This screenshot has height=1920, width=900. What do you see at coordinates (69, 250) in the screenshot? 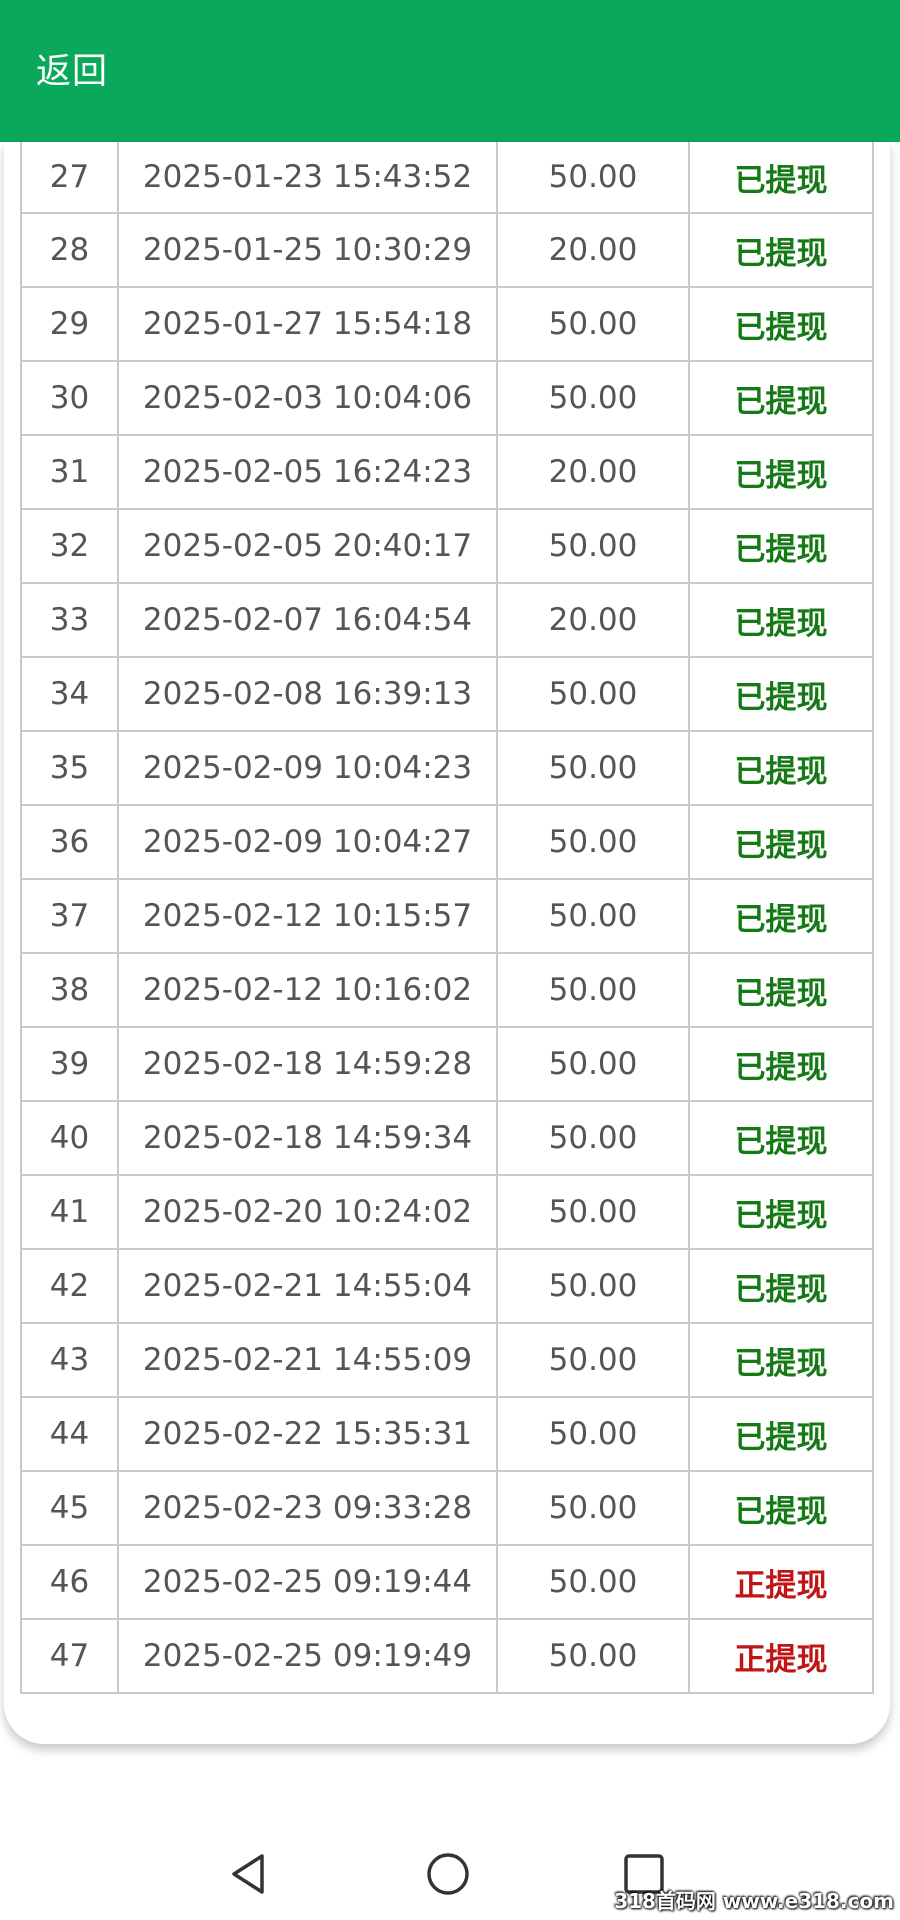
I see `record-index: 28` at bounding box center [69, 250].